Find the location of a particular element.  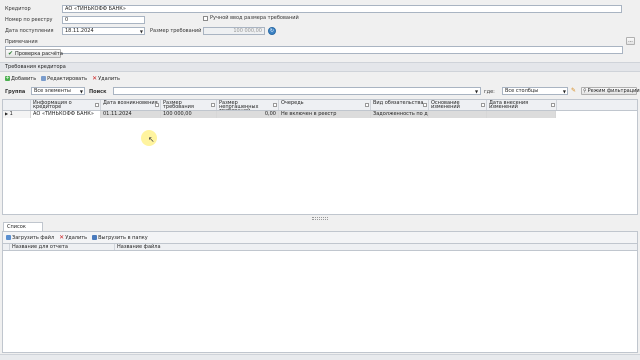

notes-label: Примечания is located at coordinates (21, 42).